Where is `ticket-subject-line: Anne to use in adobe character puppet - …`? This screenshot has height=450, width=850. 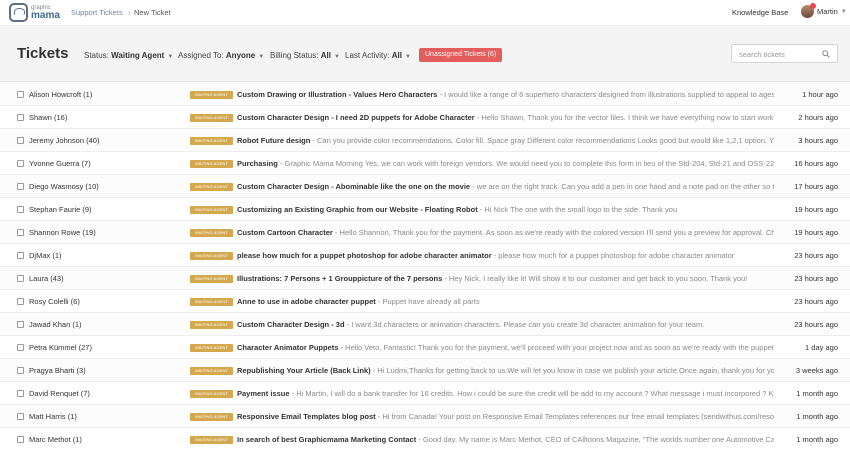
ticket-subject-line: Anne to use in adobe character puppet - … is located at coordinates (505, 301).